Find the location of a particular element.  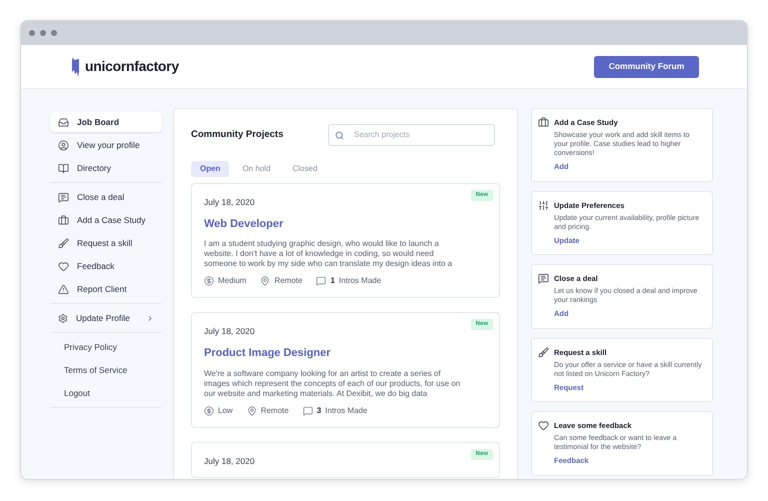

sidebar-item: Logout is located at coordinates (106, 393).